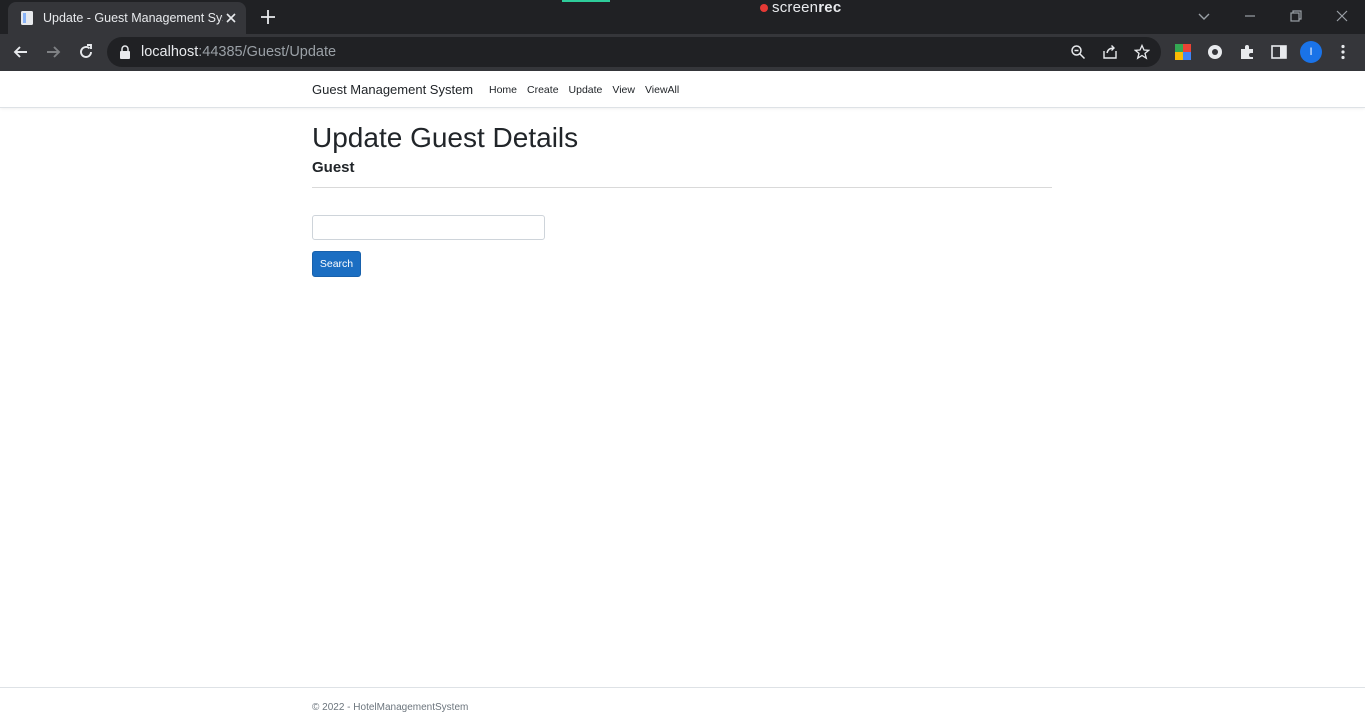 The width and height of the screenshot is (1365, 717). I want to click on share-icon, so click(1110, 52).